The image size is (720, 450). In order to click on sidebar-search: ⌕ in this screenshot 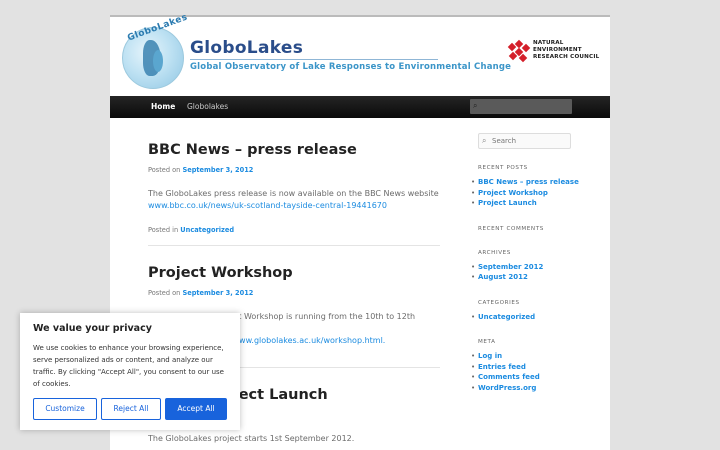, I will do `click(524, 141)`.